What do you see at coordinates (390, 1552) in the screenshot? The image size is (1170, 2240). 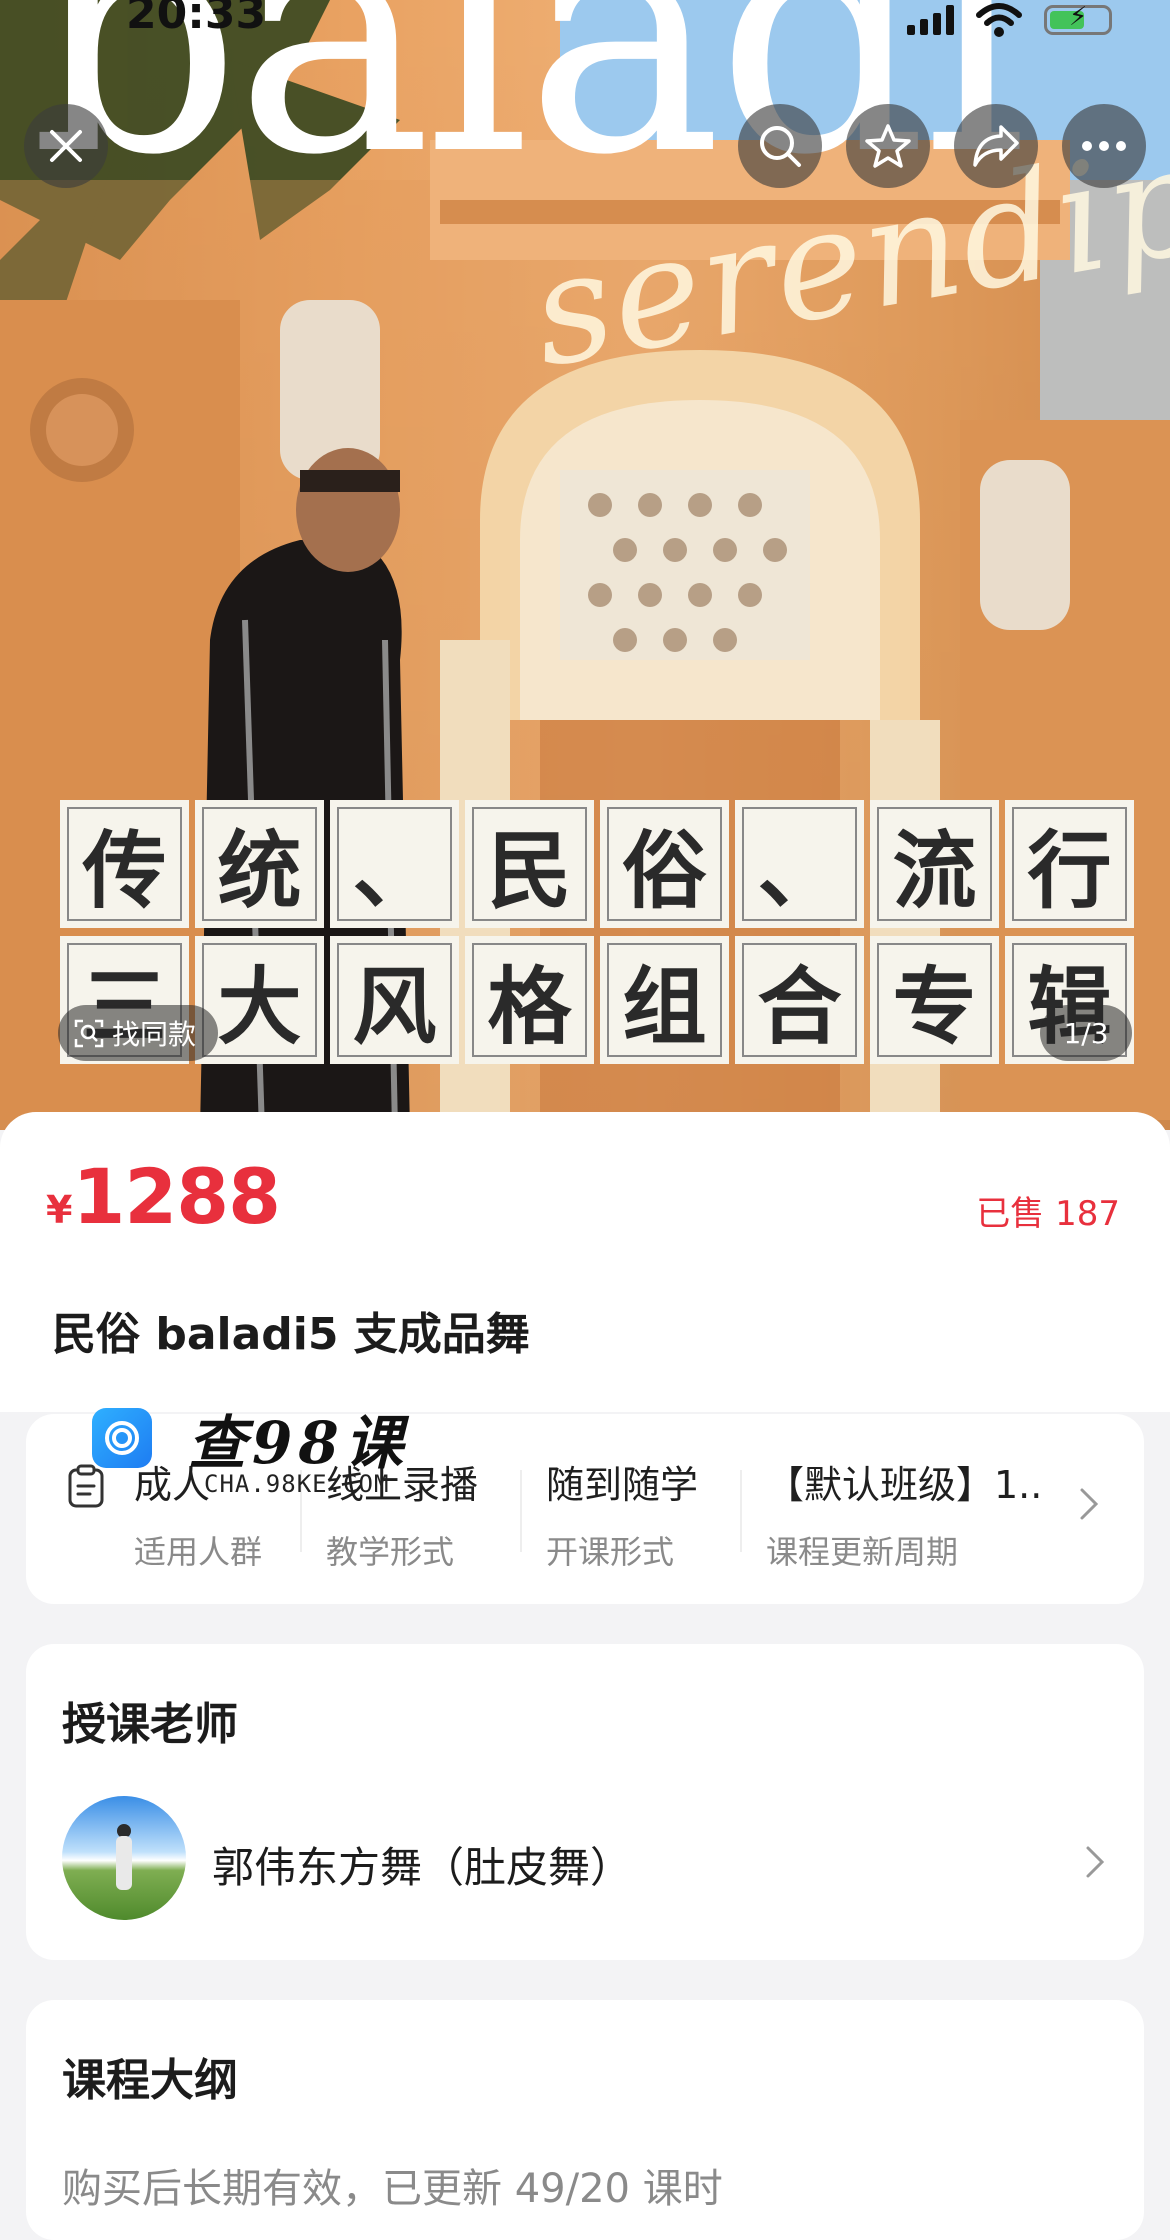 I see `info-key: 教学形式` at bounding box center [390, 1552].